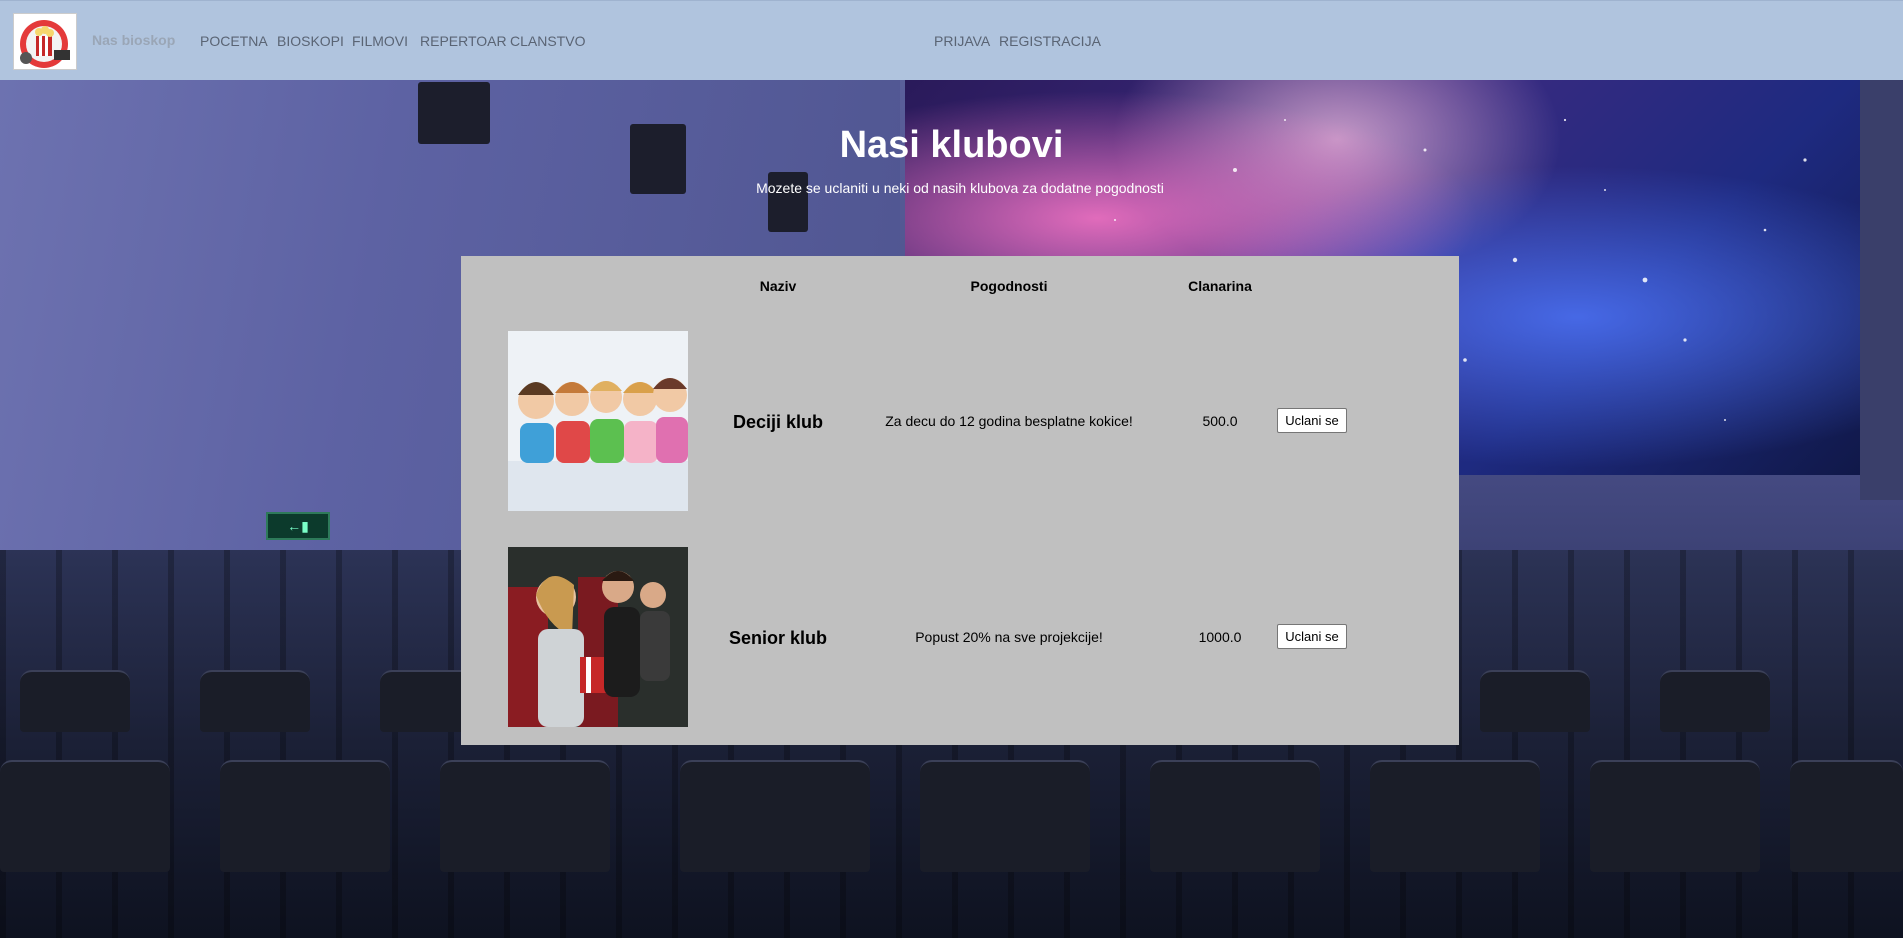 The height and width of the screenshot is (938, 1903). What do you see at coordinates (598, 421) in the screenshot?
I see `children-photo` at bounding box center [598, 421].